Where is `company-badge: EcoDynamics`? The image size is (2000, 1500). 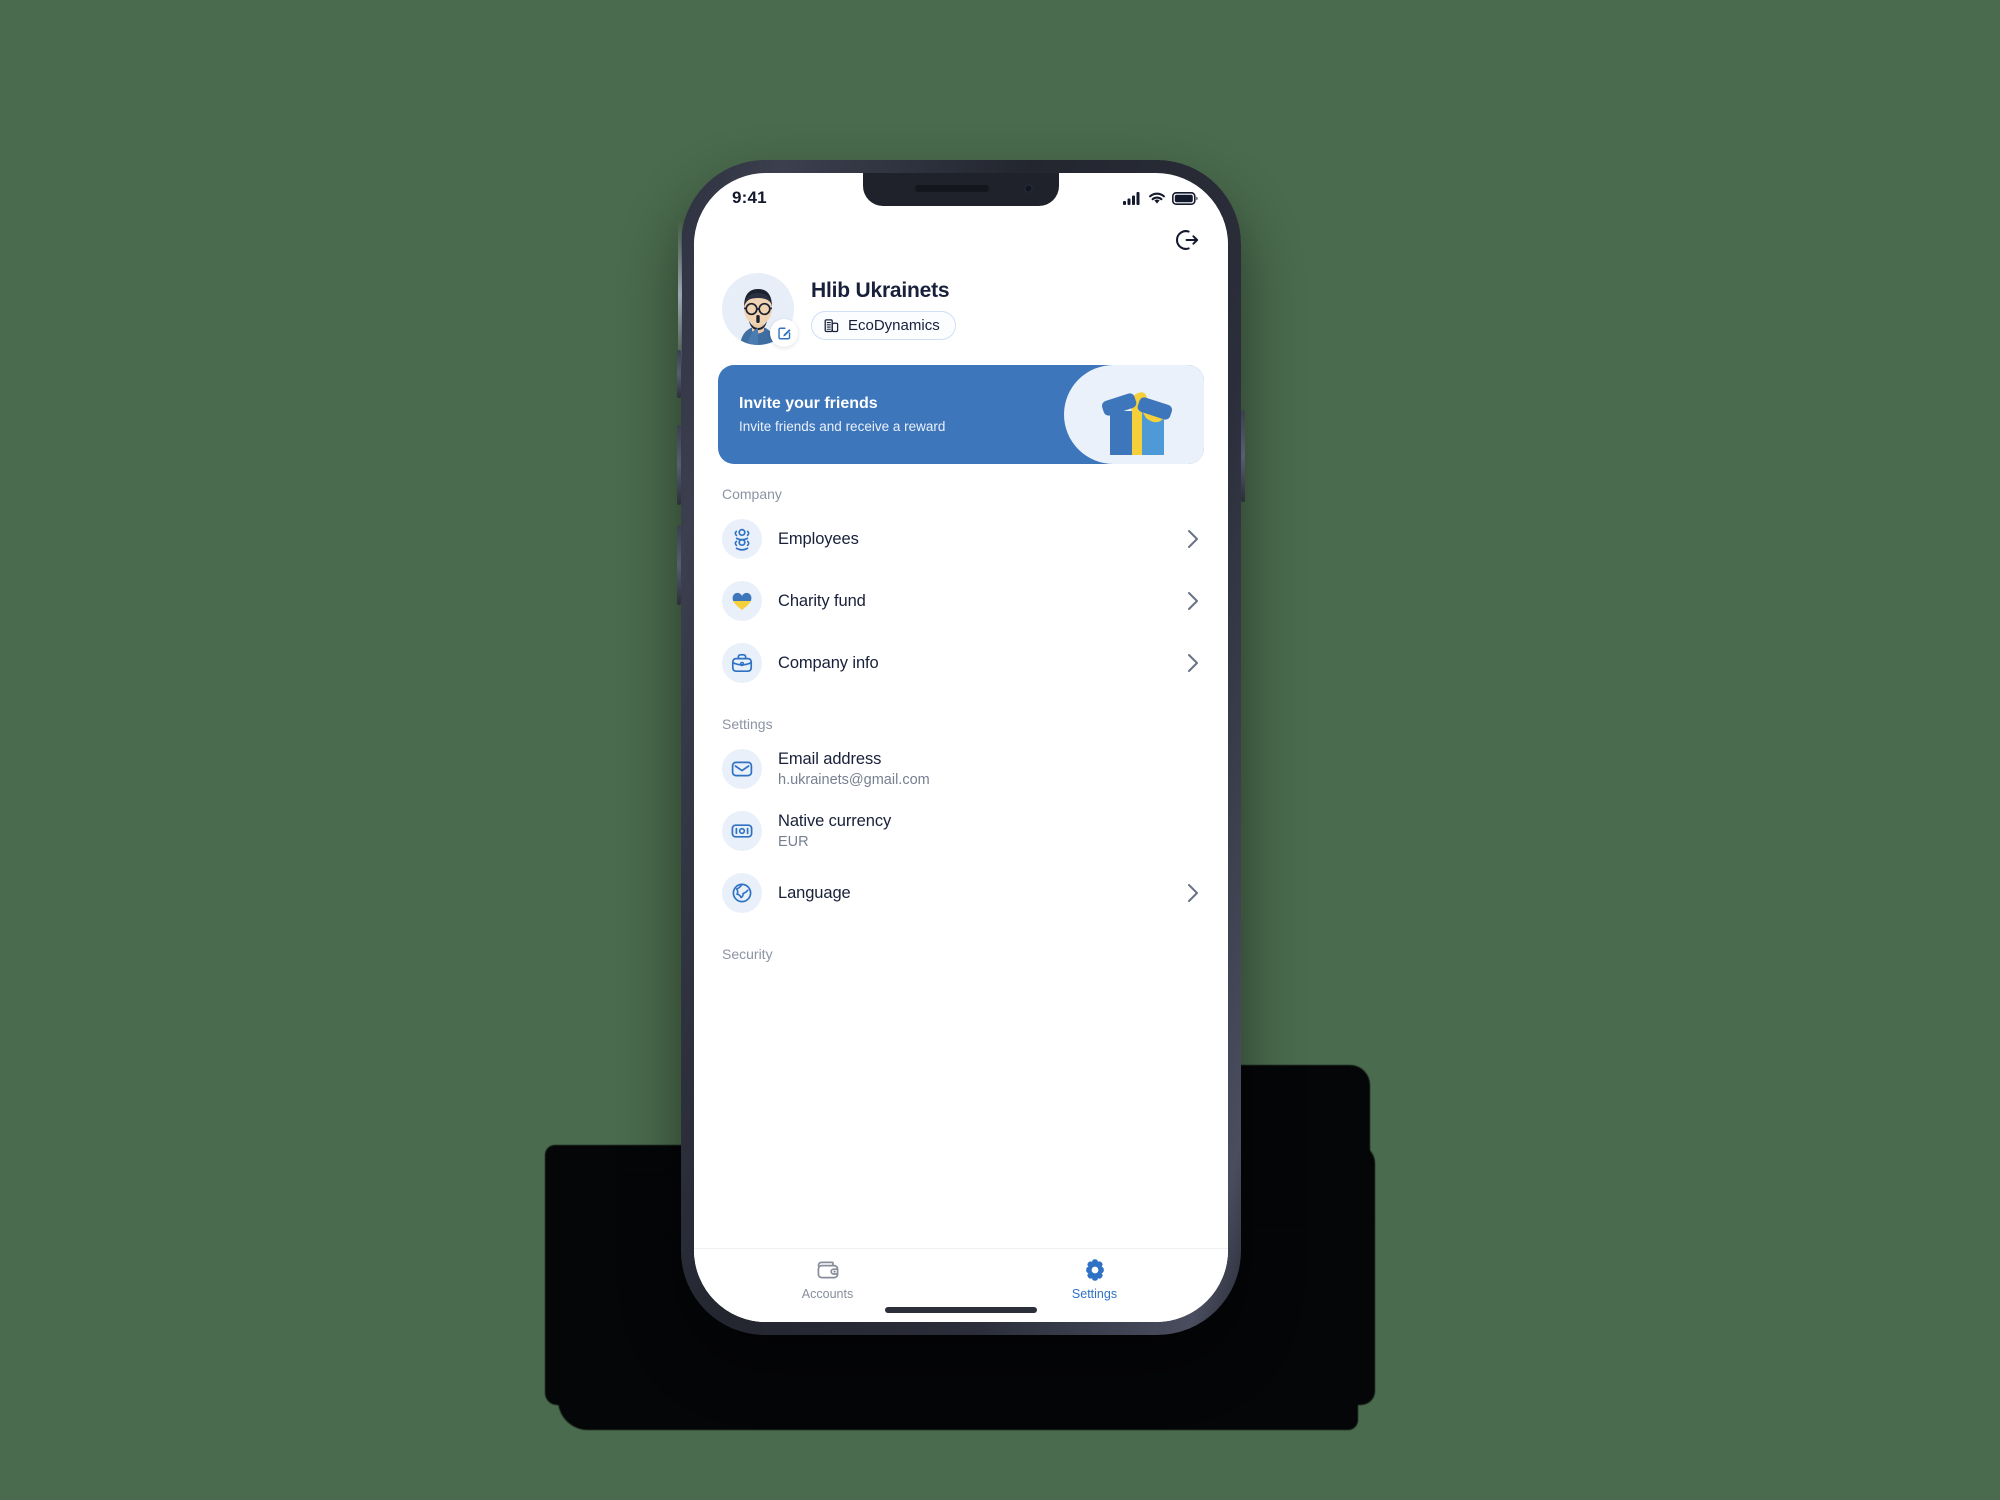 company-badge: EcoDynamics is located at coordinates (883, 325).